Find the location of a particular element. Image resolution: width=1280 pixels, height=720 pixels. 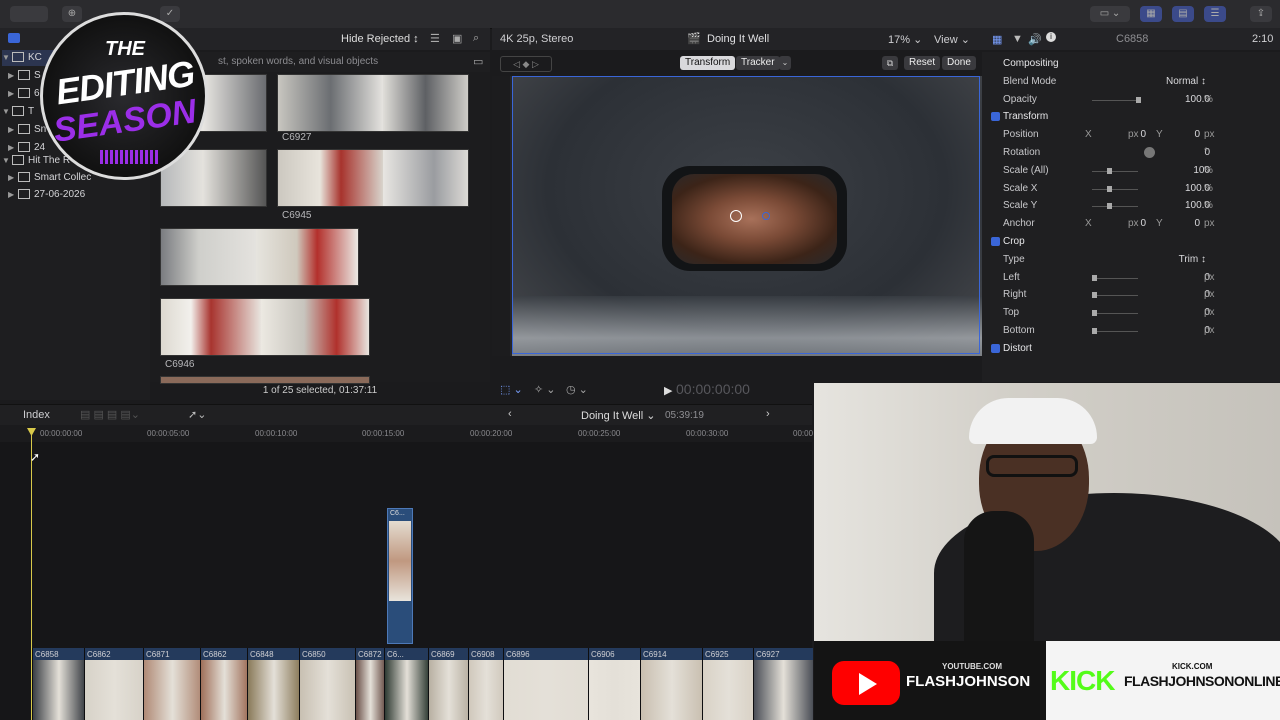

timeline-clip: C6906 is located at coordinates (614, 684).